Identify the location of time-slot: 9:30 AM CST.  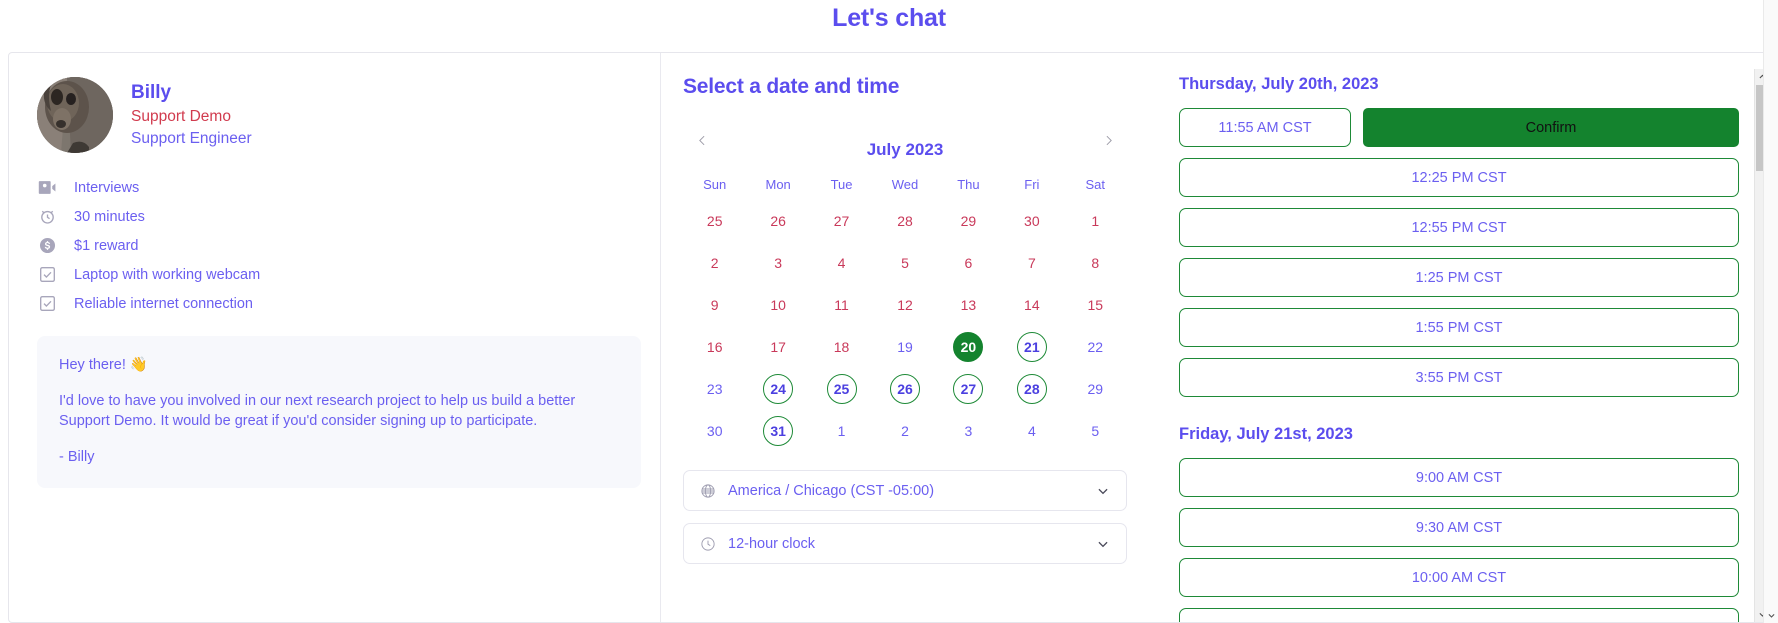
(1459, 527).